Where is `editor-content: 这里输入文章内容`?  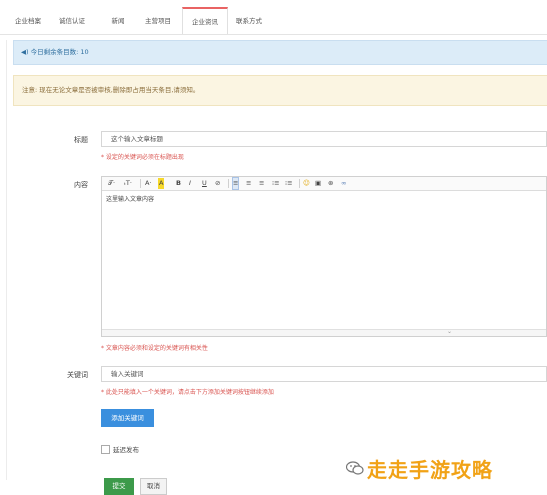
editor-content: 这里输入文章内容 is located at coordinates (130, 198).